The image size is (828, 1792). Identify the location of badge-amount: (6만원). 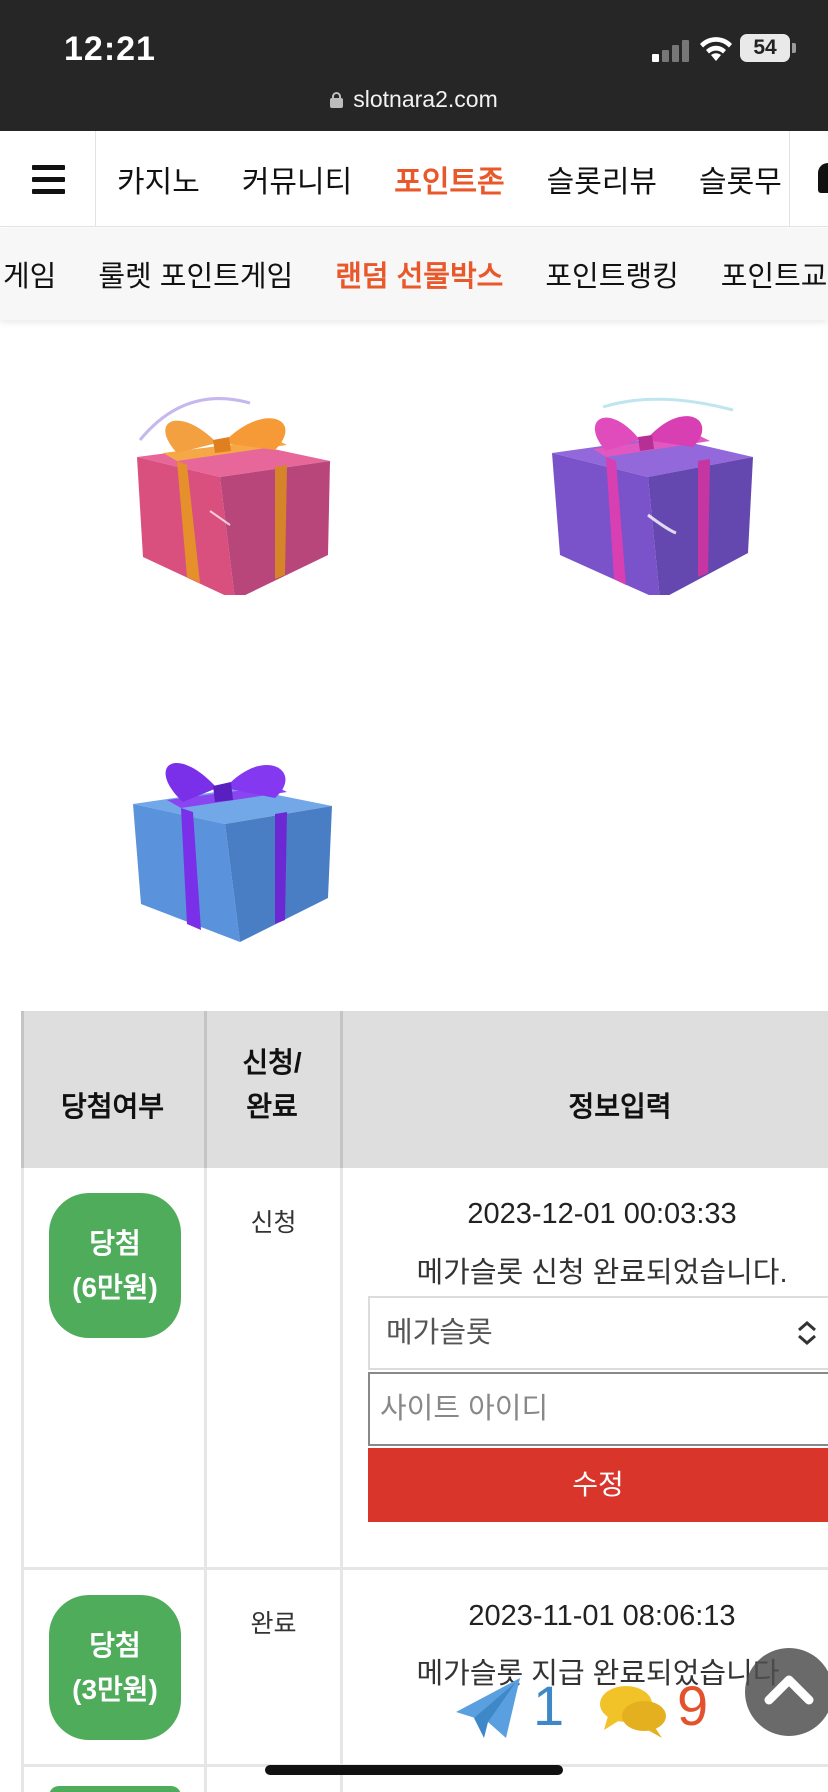
(115, 1287).